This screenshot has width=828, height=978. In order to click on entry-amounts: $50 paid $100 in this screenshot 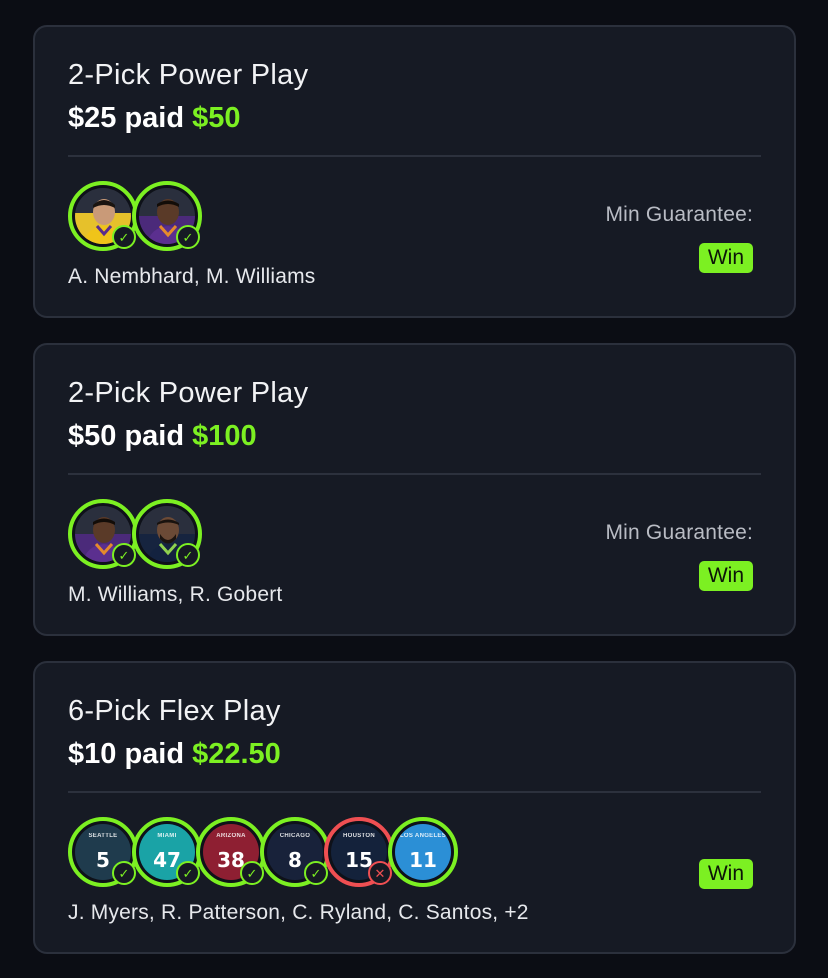, I will do `click(162, 436)`.